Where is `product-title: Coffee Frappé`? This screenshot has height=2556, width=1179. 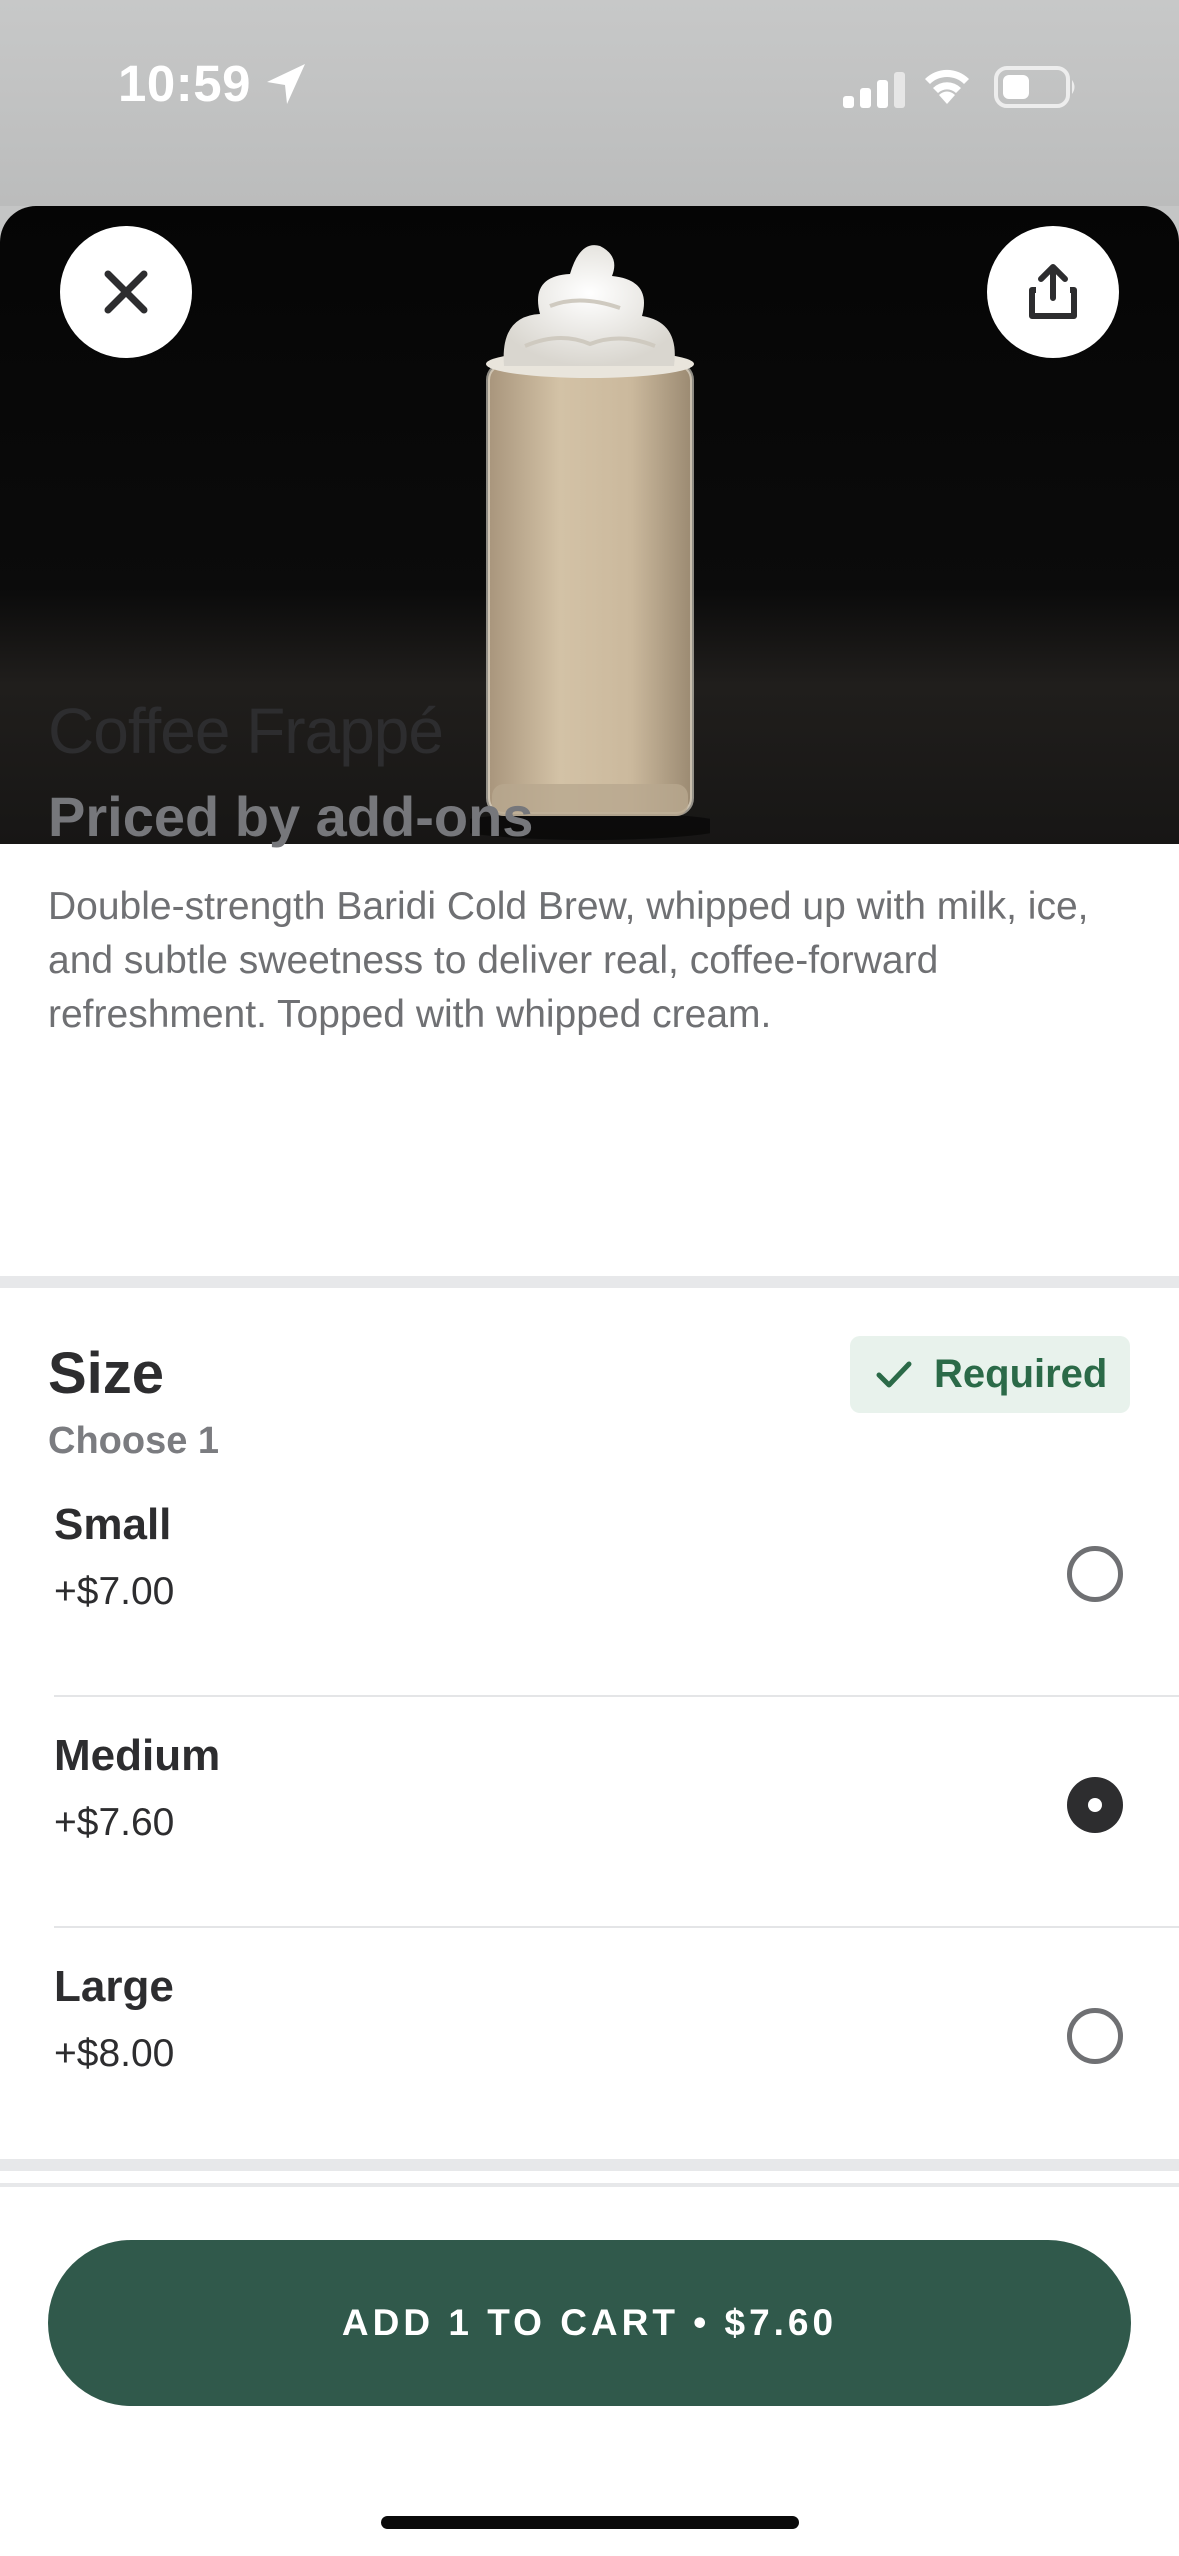
product-title: Coffee Frappé is located at coordinates (246, 731).